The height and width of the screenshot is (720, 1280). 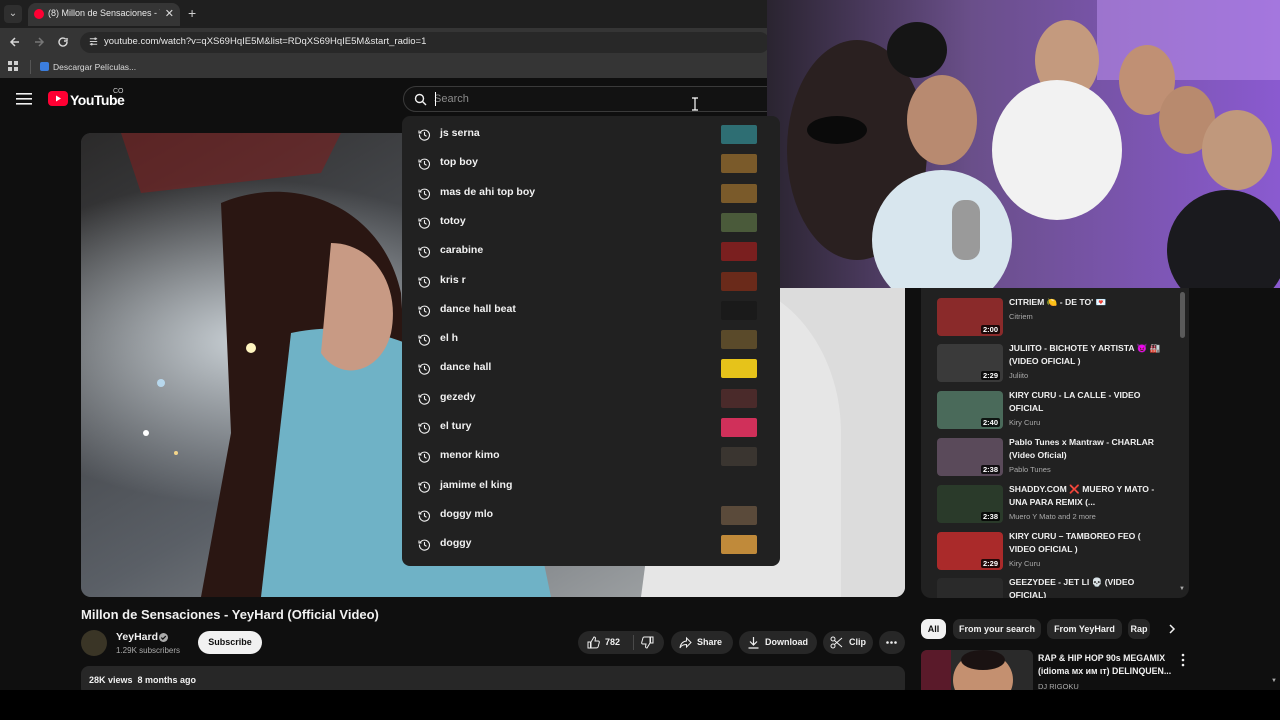 I want to click on tab-close-icon: ✕, so click(x=169, y=13).